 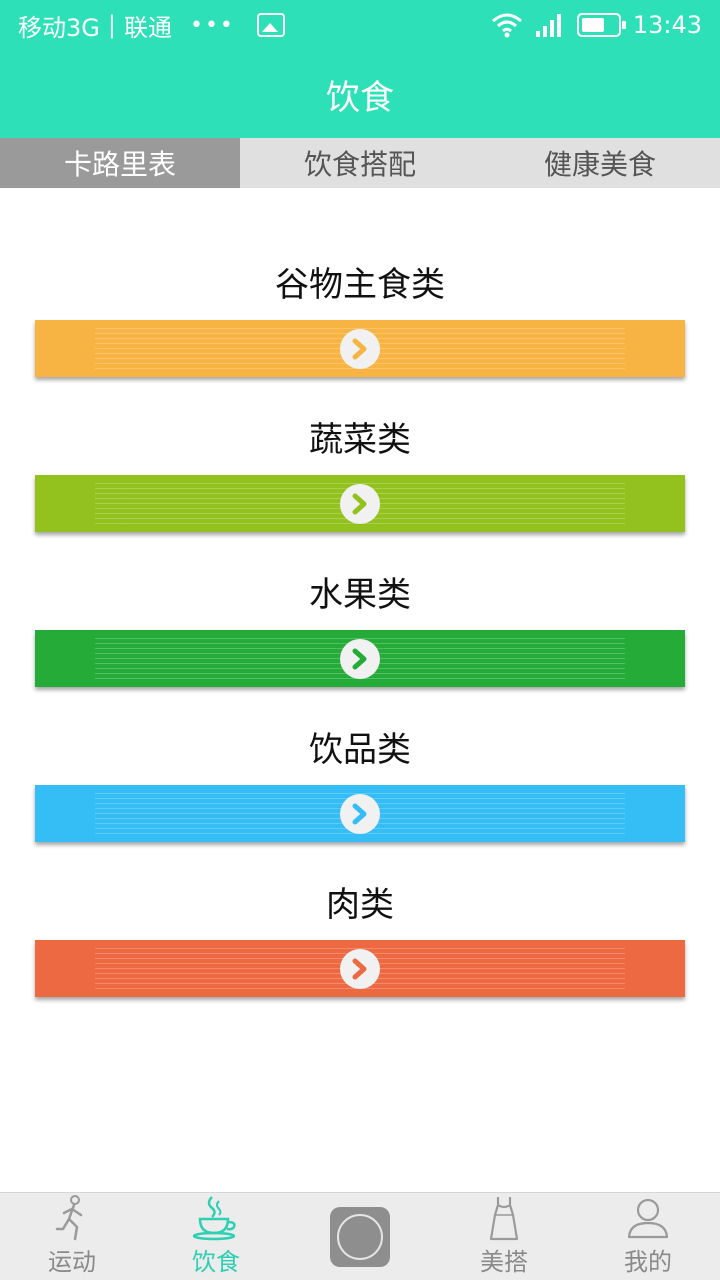 I want to click on nav-outfit: 美搭, so click(x=504, y=1236).